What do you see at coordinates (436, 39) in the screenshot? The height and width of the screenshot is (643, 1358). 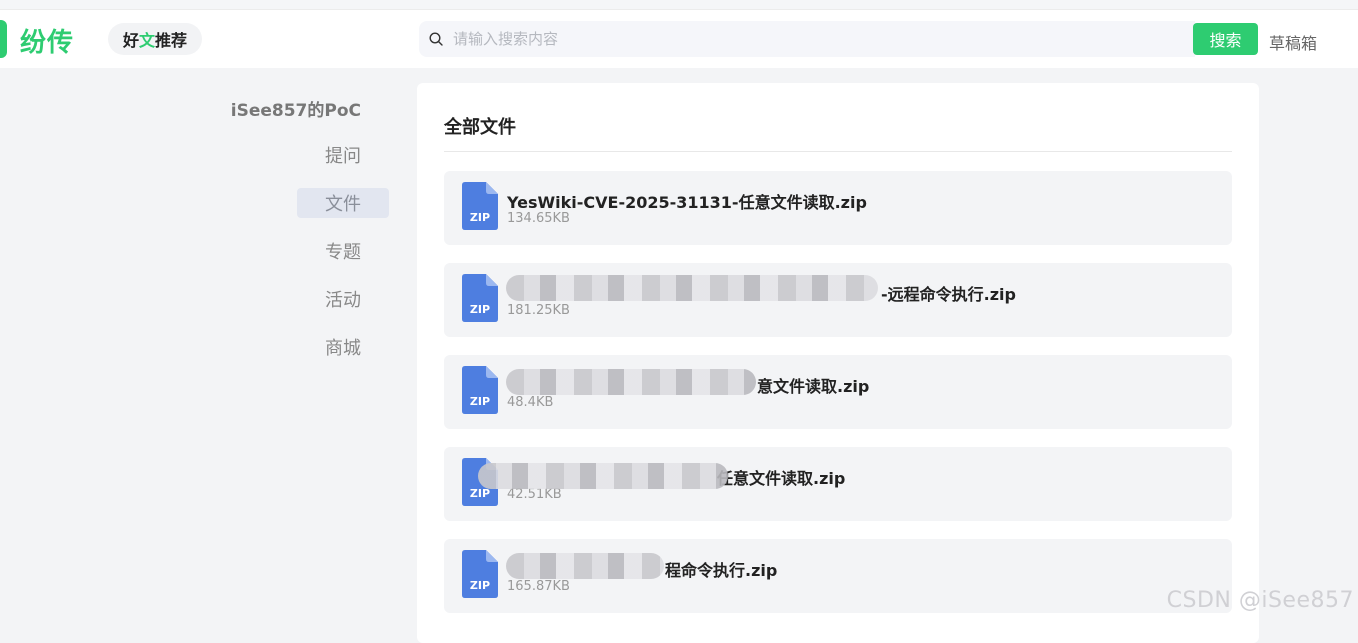 I see `search-icon` at bounding box center [436, 39].